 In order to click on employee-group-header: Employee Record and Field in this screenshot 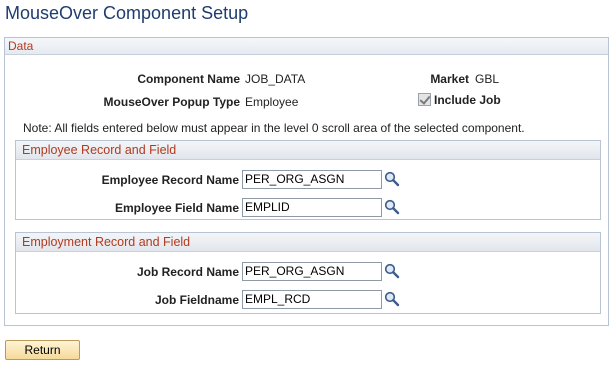, I will do `click(308, 150)`.